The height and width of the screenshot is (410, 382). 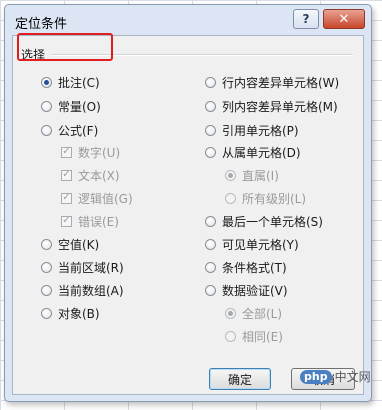 I want to click on close-icon: ✕, so click(x=344, y=19).